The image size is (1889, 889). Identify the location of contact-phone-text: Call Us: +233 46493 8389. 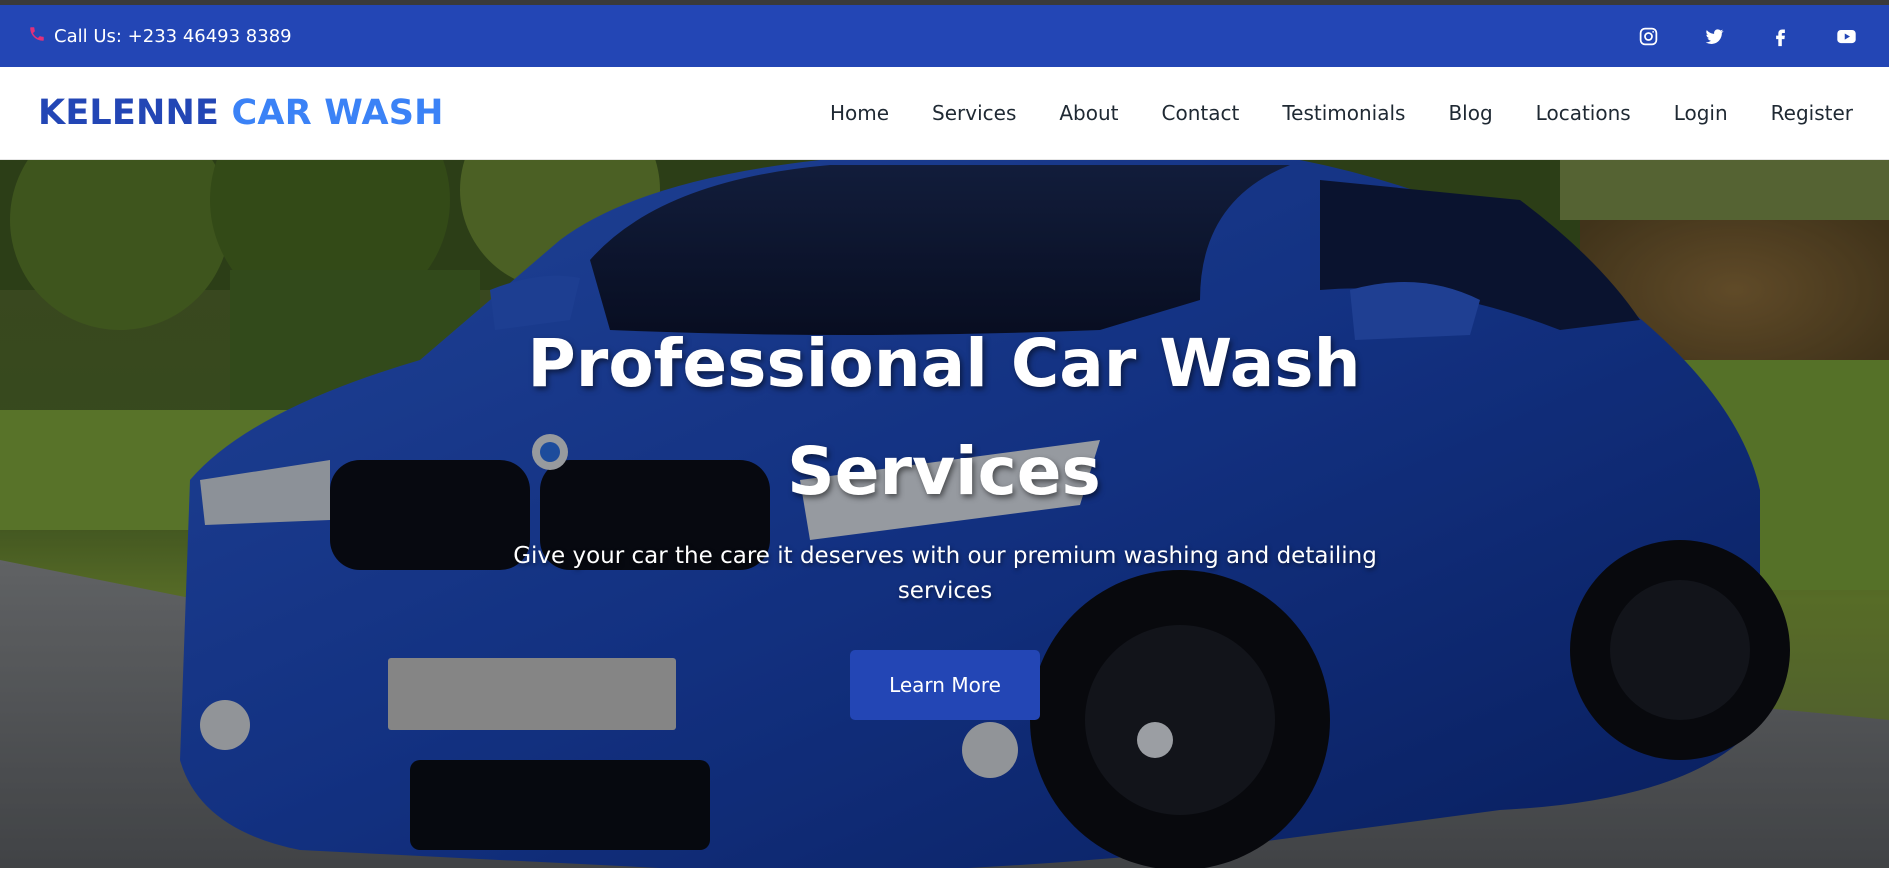
(173, 36).